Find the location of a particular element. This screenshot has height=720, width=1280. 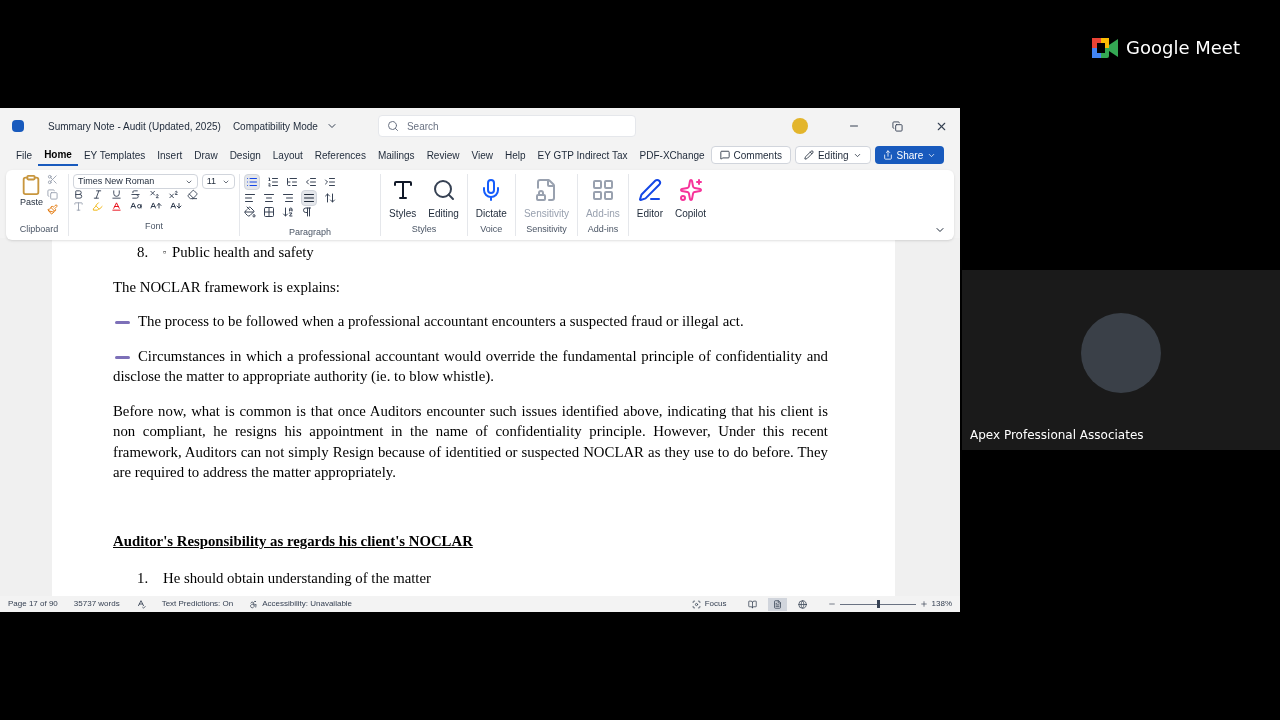

page-count: Page 17 of 90 is located at coordinates (33, 604).